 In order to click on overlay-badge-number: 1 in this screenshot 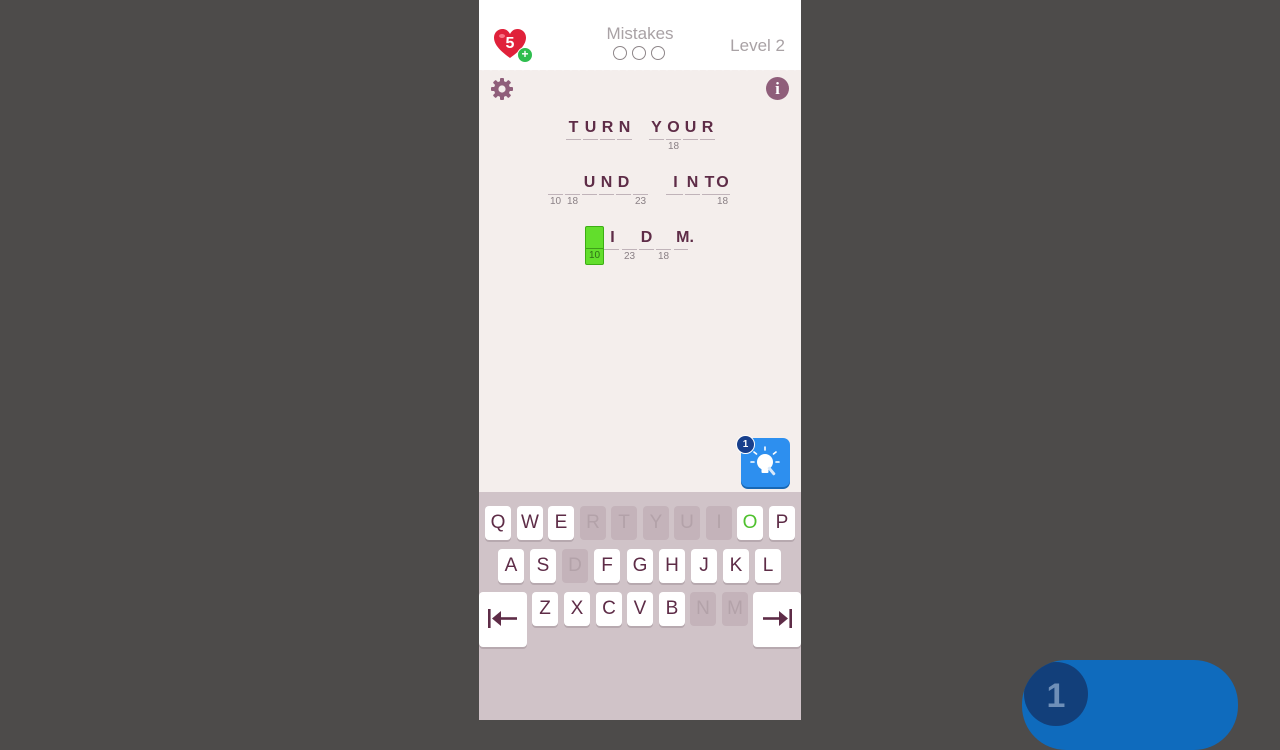, I will do `click(1056, 694)`.